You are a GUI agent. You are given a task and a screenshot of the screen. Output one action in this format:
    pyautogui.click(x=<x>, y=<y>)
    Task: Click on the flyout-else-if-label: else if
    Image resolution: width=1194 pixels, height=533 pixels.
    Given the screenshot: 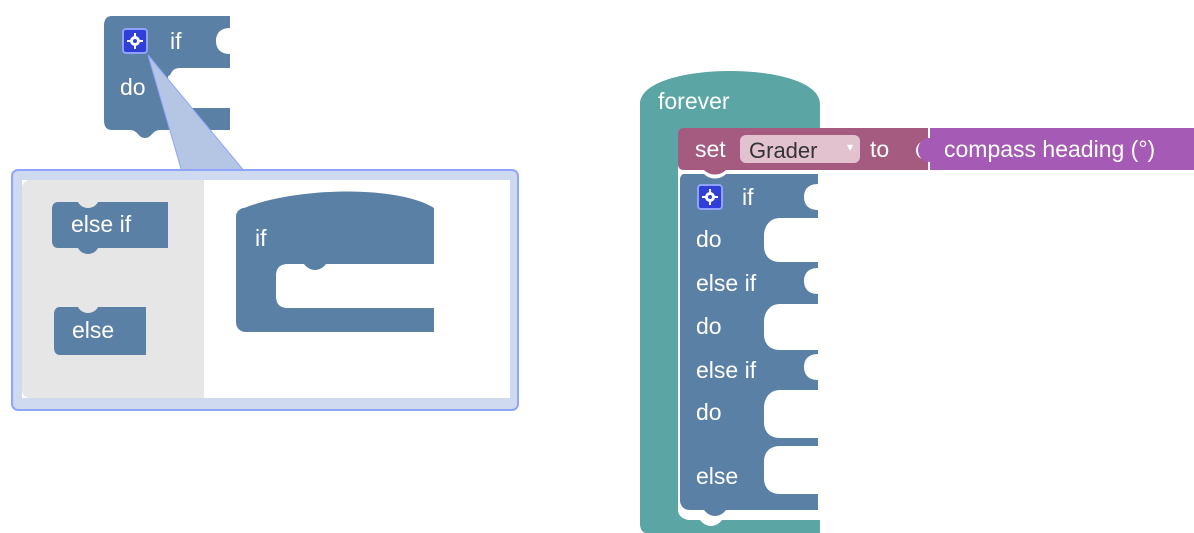 What is the action you would take?
    pyautogui.click(x=101, y=224)
    